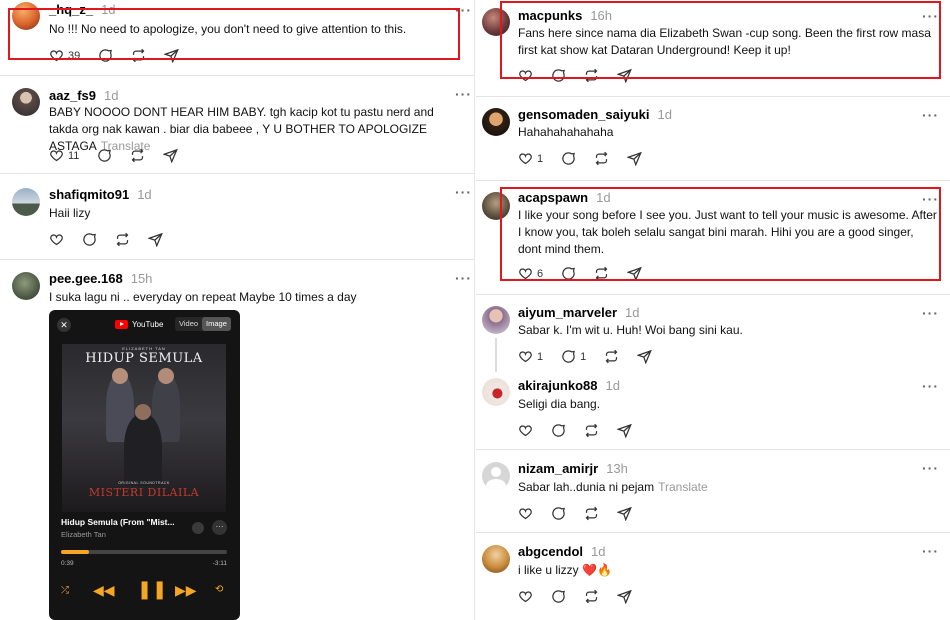  Describe the element at coordinates (553, 197) in the screenshot. I see `username: acapspawn` at that location.